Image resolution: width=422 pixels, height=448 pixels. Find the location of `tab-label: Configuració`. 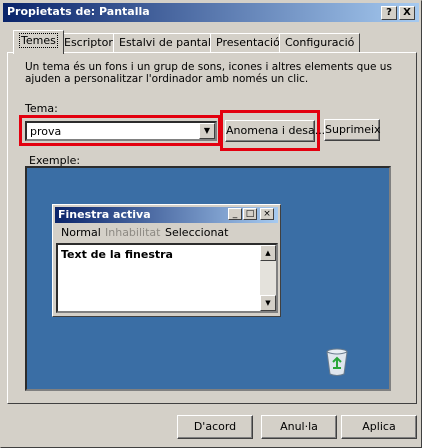

tab-label: Configuració is located at coordinates (320, 42).